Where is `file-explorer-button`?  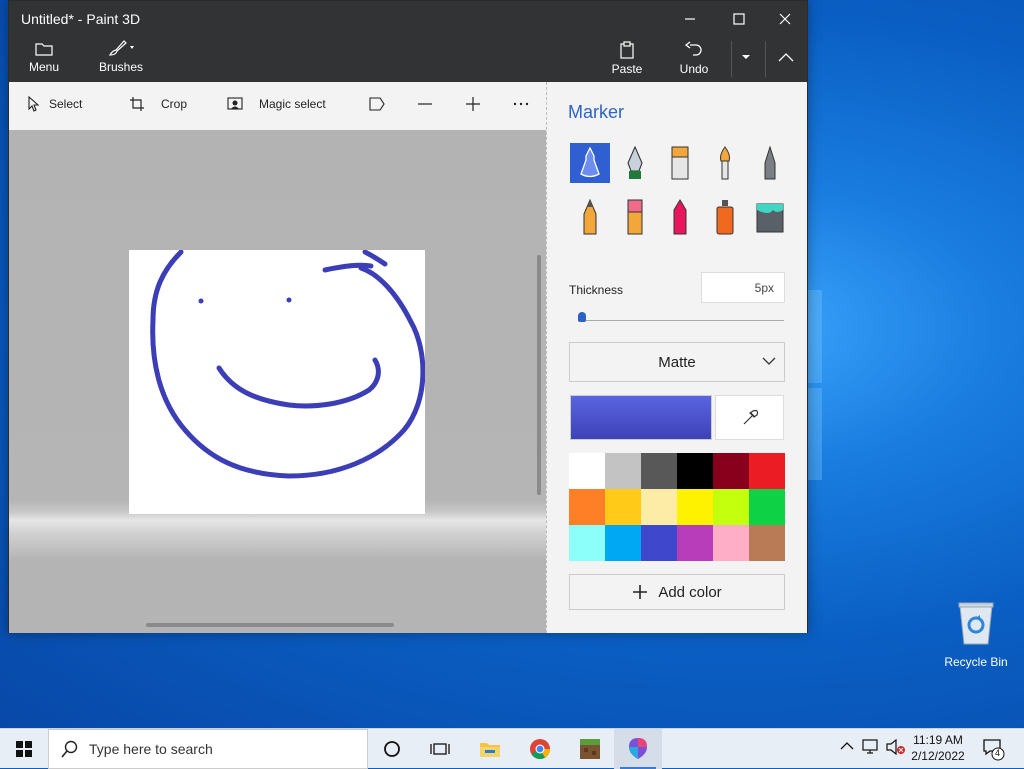
file-explorer-button is located at coordinates (490, 749).